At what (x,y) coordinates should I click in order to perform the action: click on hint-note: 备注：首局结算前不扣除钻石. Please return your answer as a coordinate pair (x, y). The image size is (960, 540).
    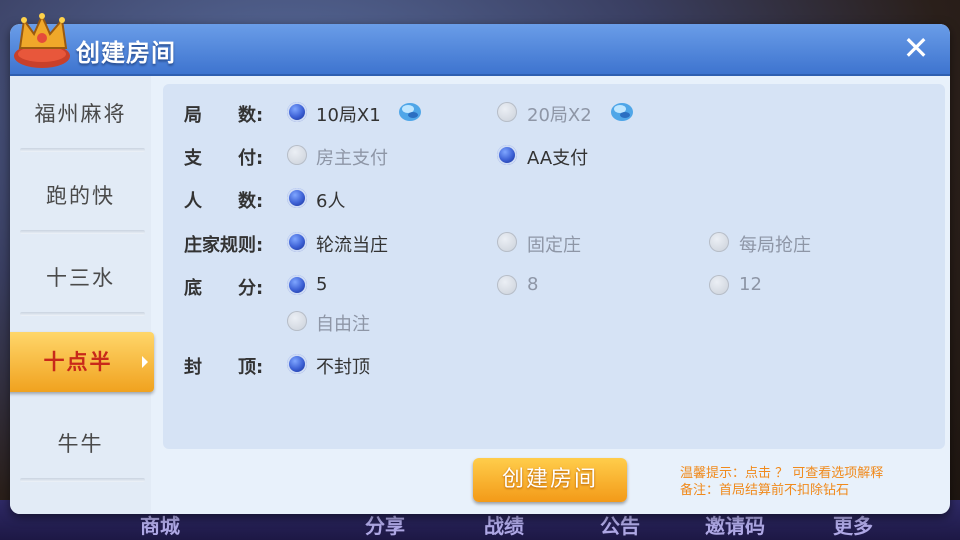
    Looking at the image, I should click on (765, 490).